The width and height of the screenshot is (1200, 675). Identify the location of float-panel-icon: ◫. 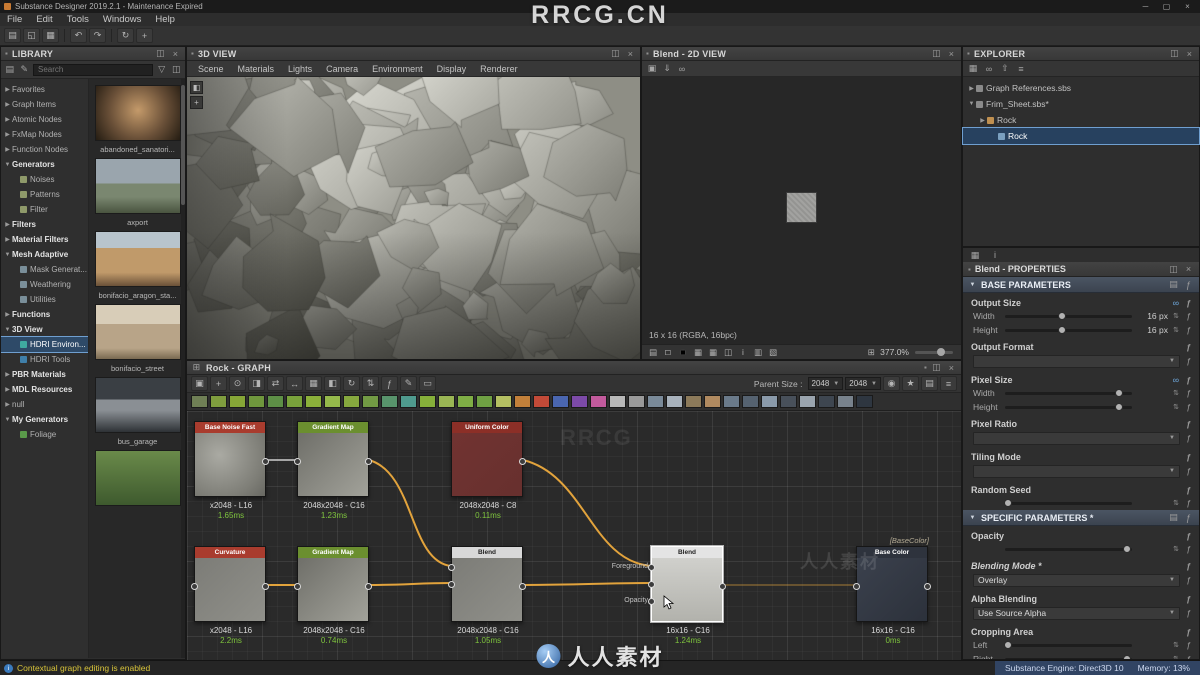
(1173, 269).